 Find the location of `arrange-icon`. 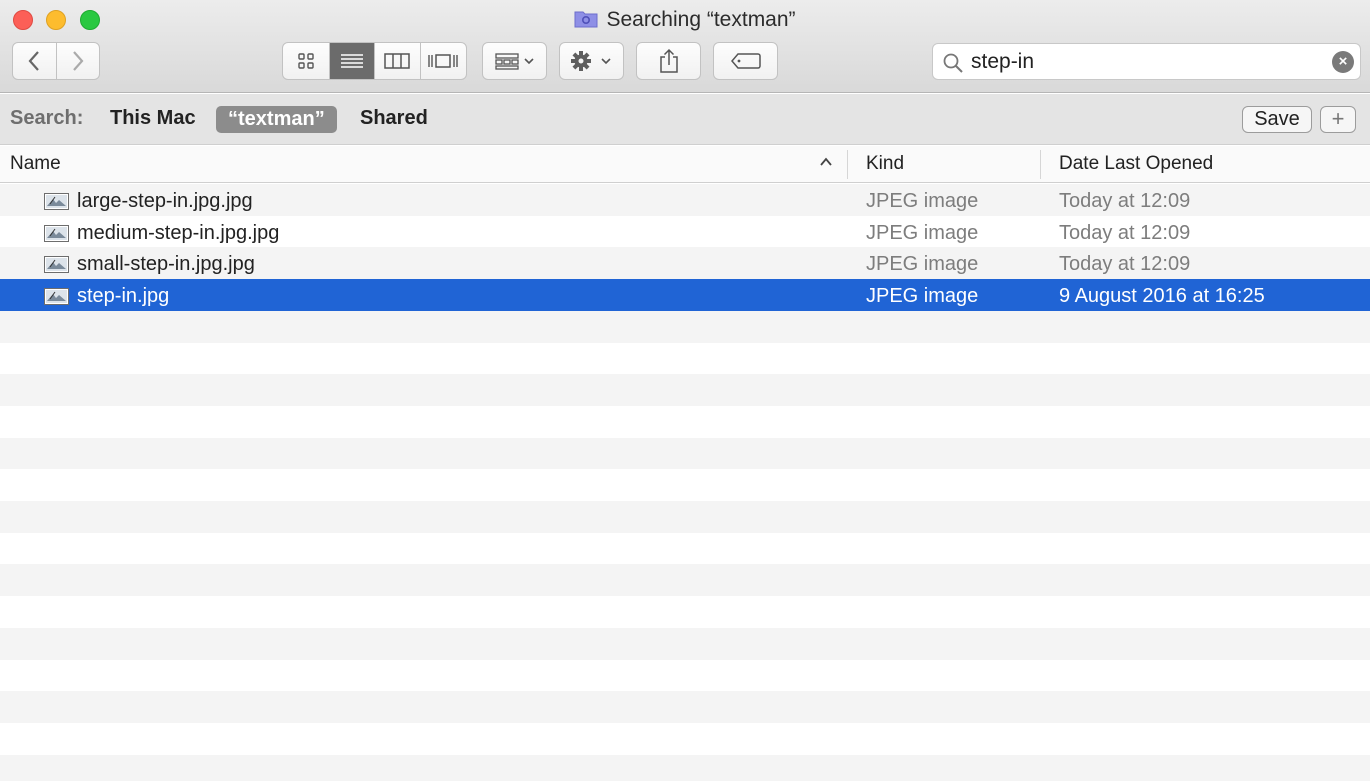

arrange-icon is located at coordinates (514, 61).